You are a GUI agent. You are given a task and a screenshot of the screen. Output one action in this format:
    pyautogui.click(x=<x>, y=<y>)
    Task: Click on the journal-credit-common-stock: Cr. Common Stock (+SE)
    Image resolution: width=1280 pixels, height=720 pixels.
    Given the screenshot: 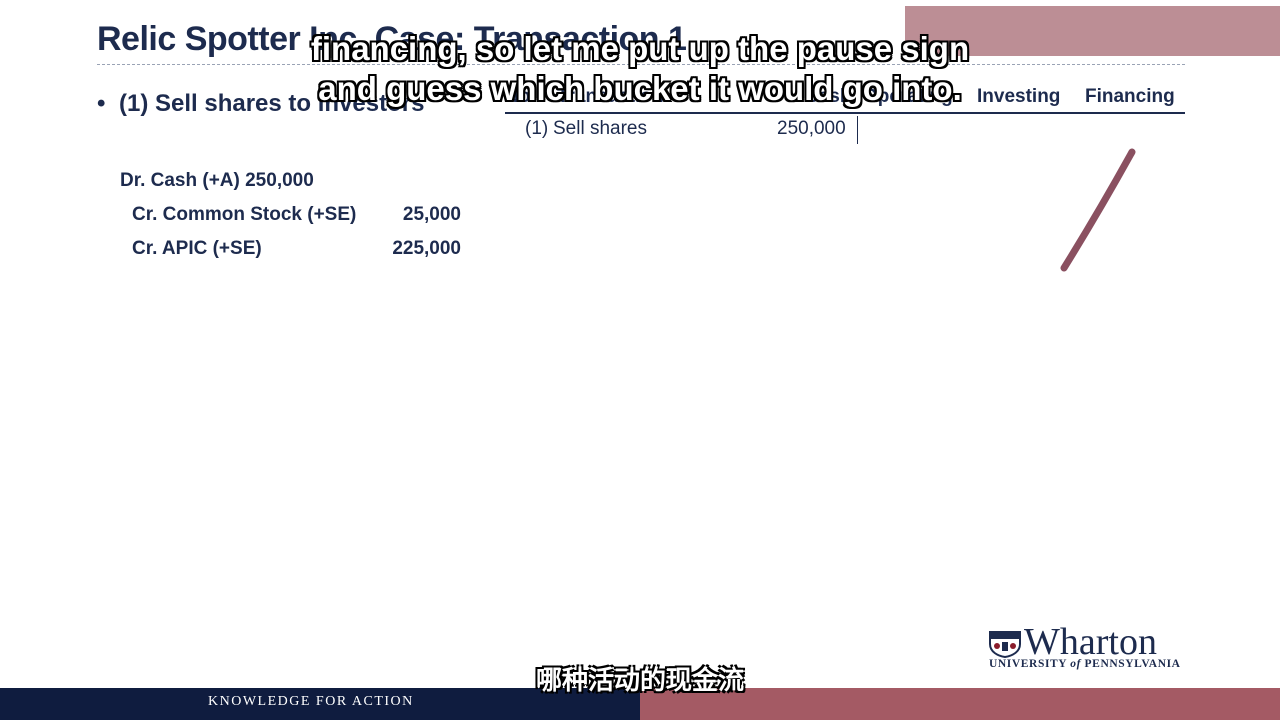 What is the action you would take?
    pyautogui.click(x=244, y=214)
    